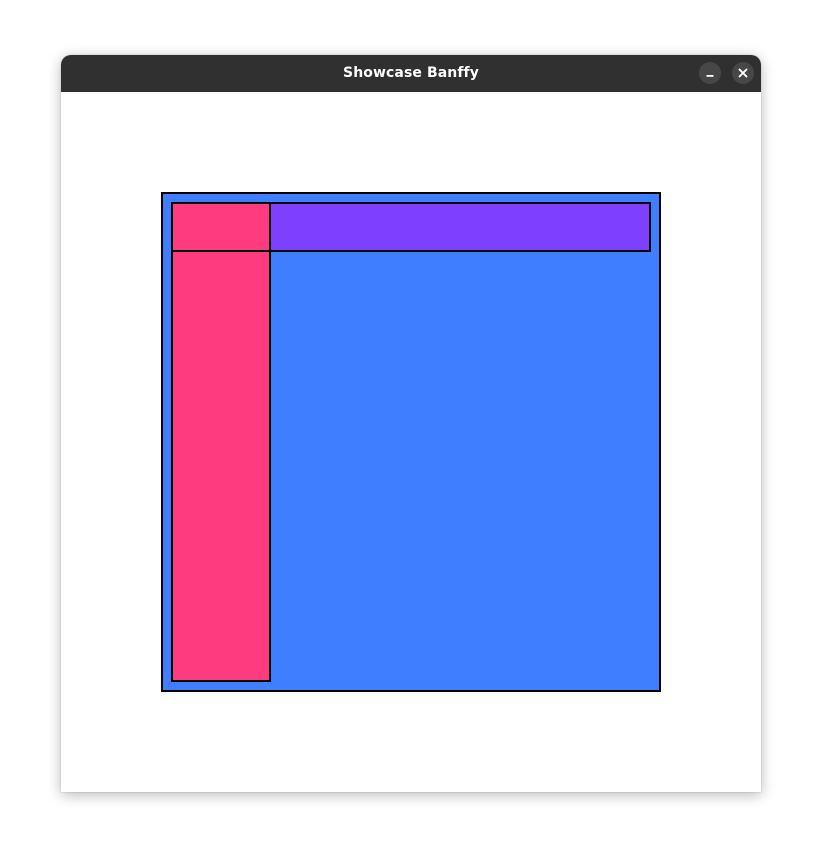 The image size is (822, 859). I want to click on window-title: Showcase Banffy, so click(411, 73).